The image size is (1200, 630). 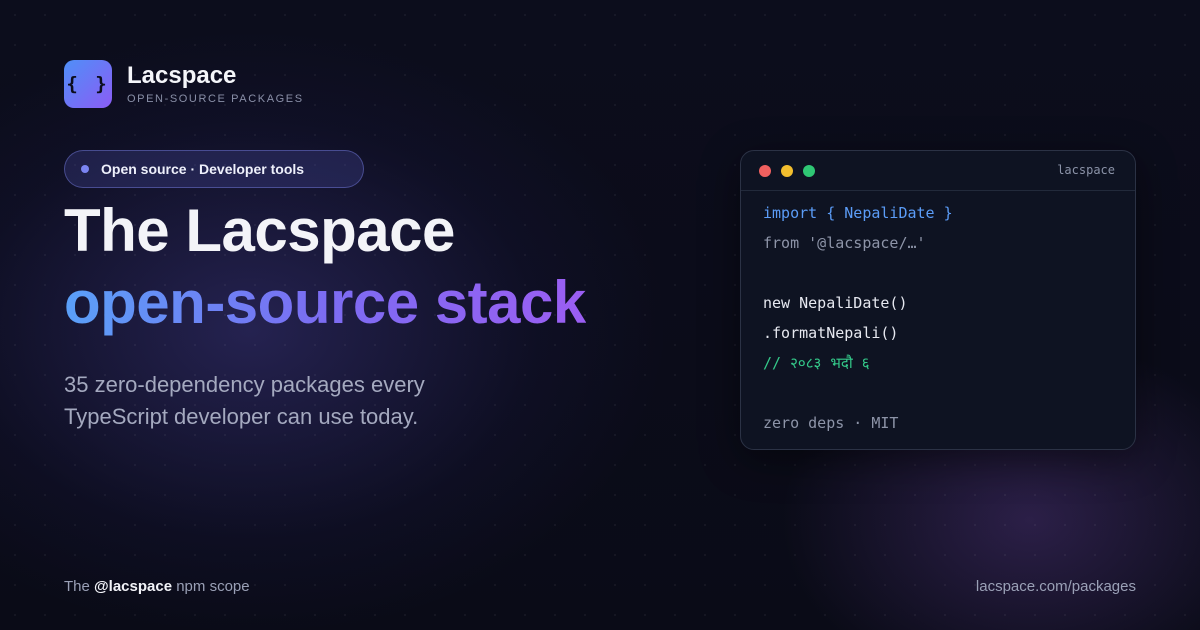 What do you see at coordinates (816, 363) in the screenshot?
I see `code-comment: // २०८३ भदौ ६` at bounding box center [816, 363].